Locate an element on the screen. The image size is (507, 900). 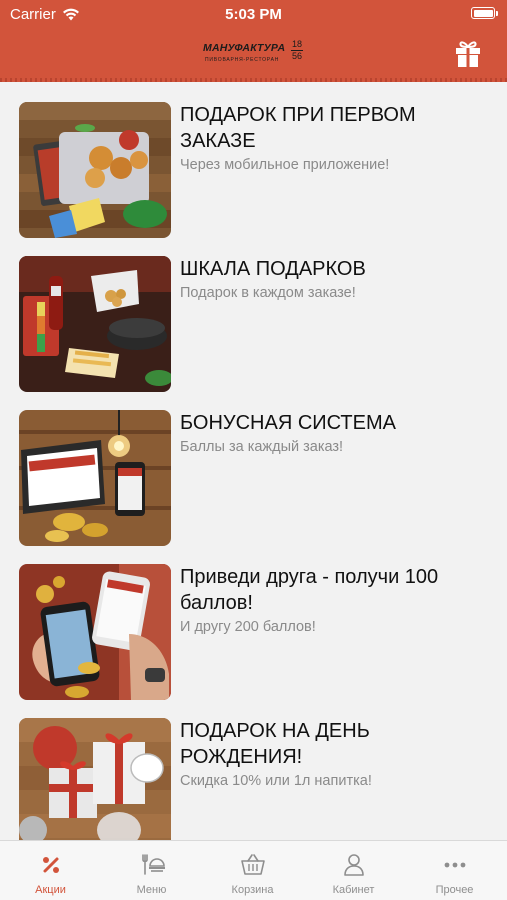
promo-subtitle: Подарок в каждом заказе! is located at coordinates (268, 293).